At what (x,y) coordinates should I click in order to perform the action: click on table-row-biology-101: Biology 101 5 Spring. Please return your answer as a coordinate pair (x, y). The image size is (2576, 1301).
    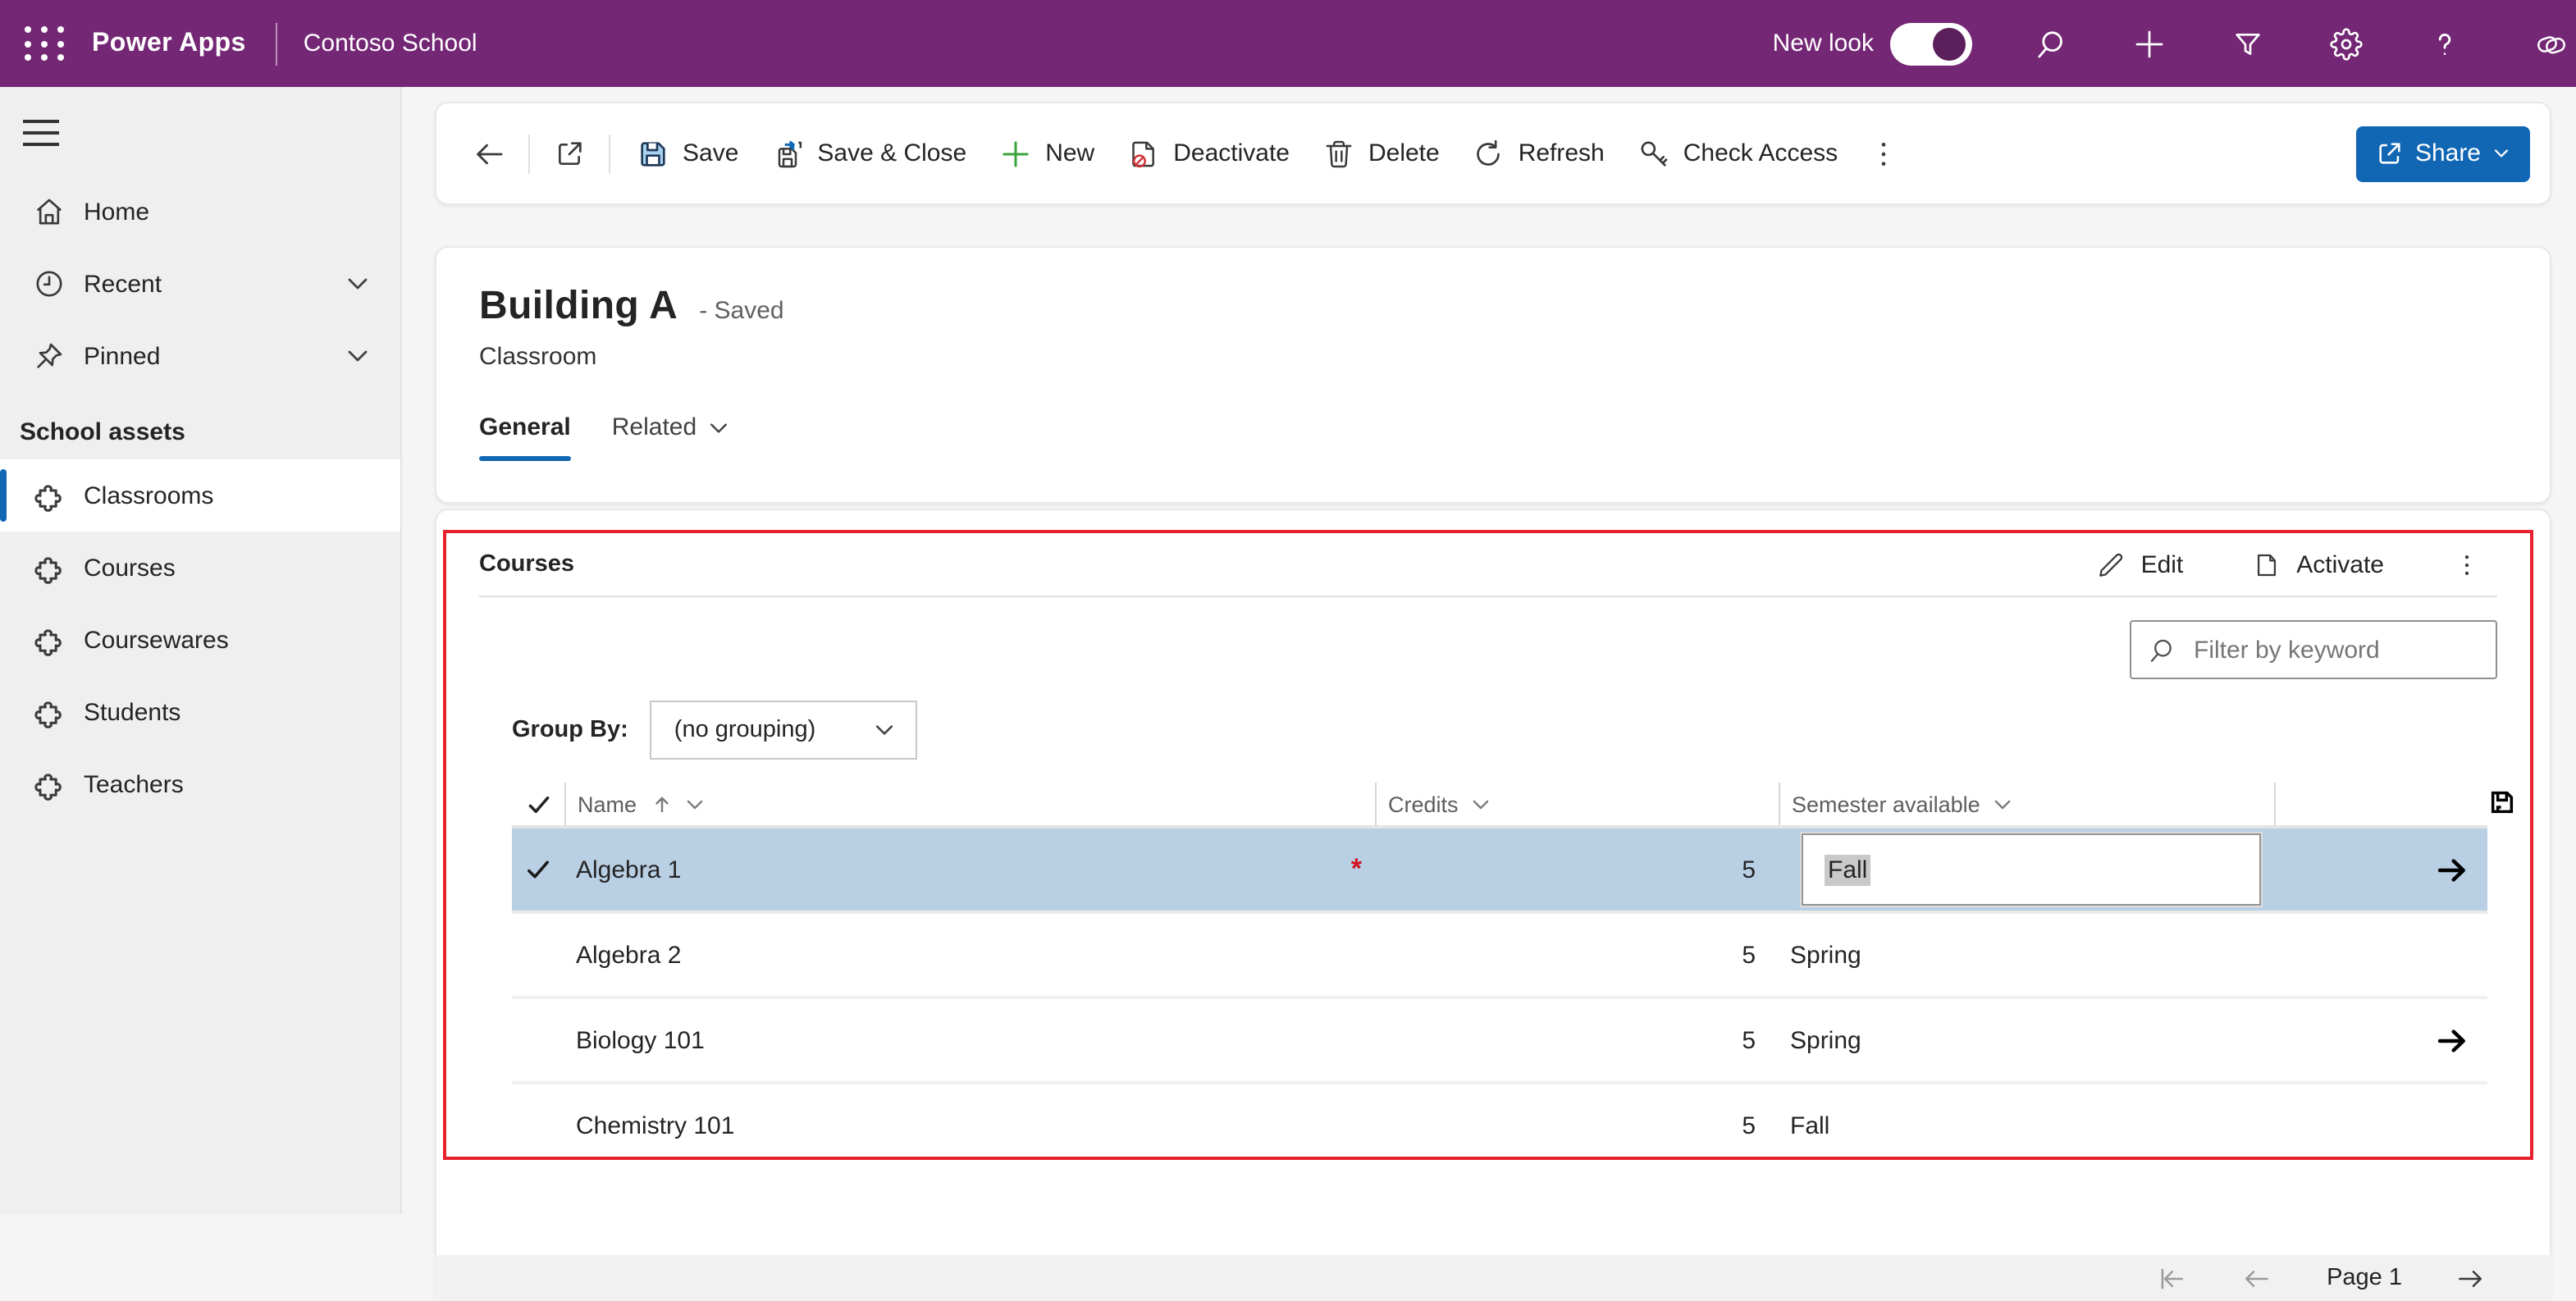
    Looking at the image, I should click on (1499, 1041).